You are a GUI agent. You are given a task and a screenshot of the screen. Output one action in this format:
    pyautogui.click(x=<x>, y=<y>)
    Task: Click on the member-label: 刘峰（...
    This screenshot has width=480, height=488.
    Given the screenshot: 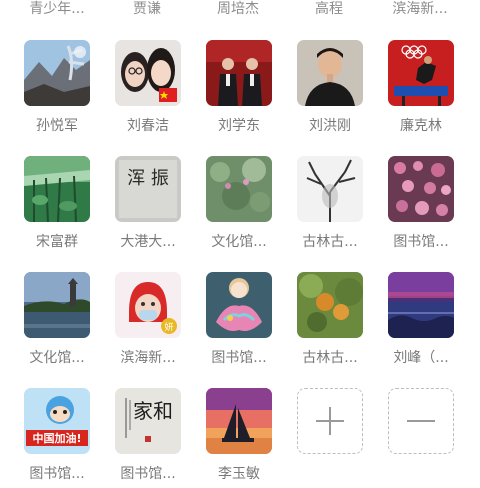 What is the action you would take?
    pyautogui.click(x=421, y=358)
    